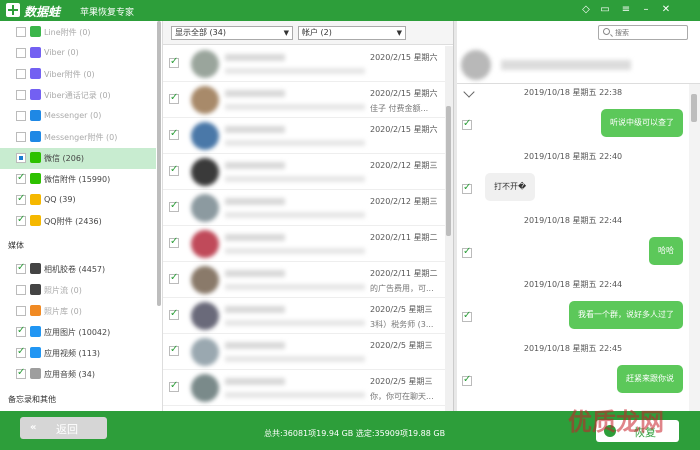  I want to click on sidebar-item: Viber附件 (0), so click(78, 74).